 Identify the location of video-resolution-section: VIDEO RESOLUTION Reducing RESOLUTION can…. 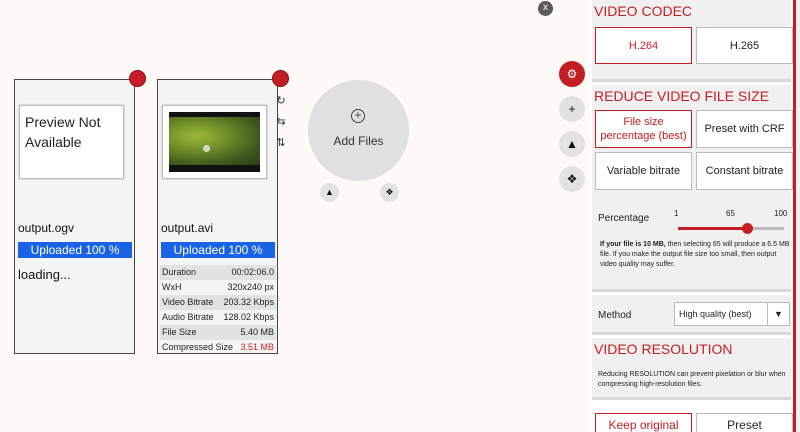
(691, 369).